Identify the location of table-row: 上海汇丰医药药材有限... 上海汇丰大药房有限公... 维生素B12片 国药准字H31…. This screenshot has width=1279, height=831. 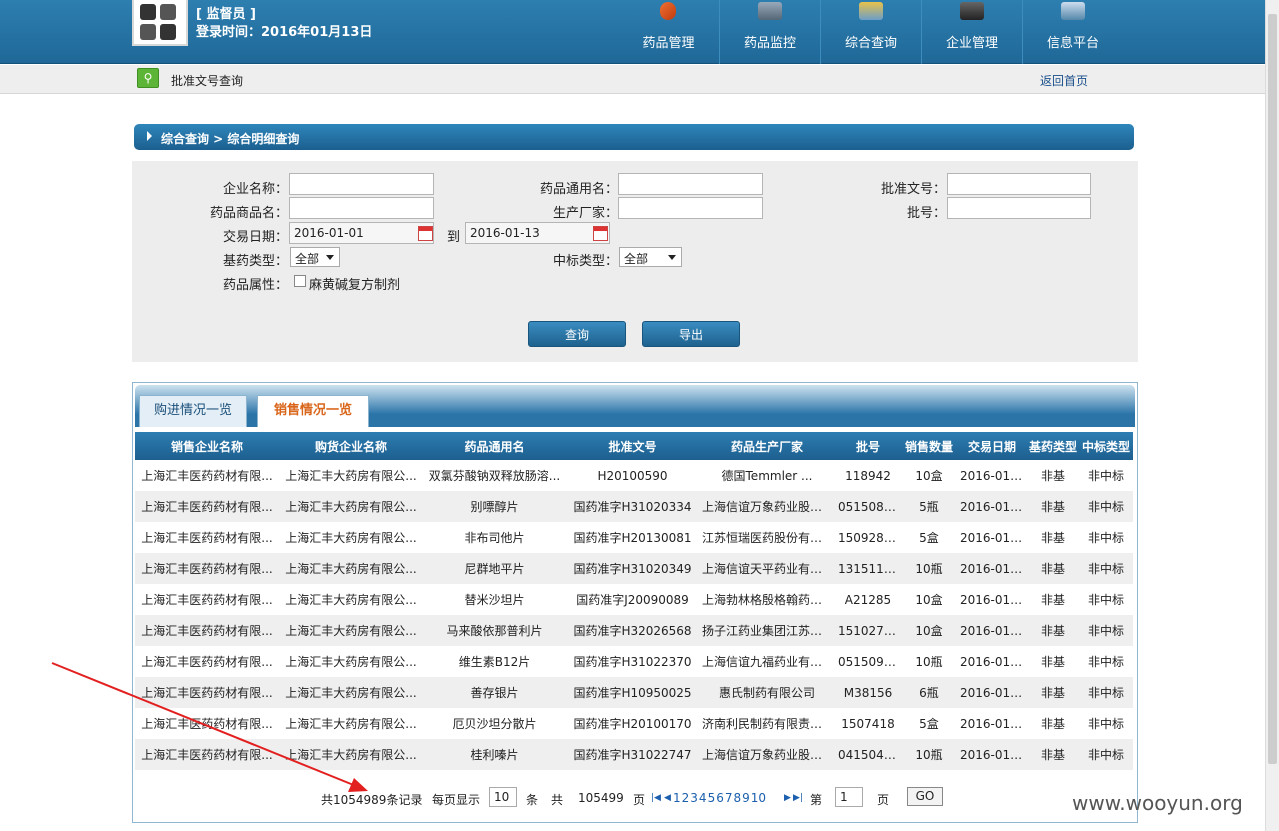
(634, 661).